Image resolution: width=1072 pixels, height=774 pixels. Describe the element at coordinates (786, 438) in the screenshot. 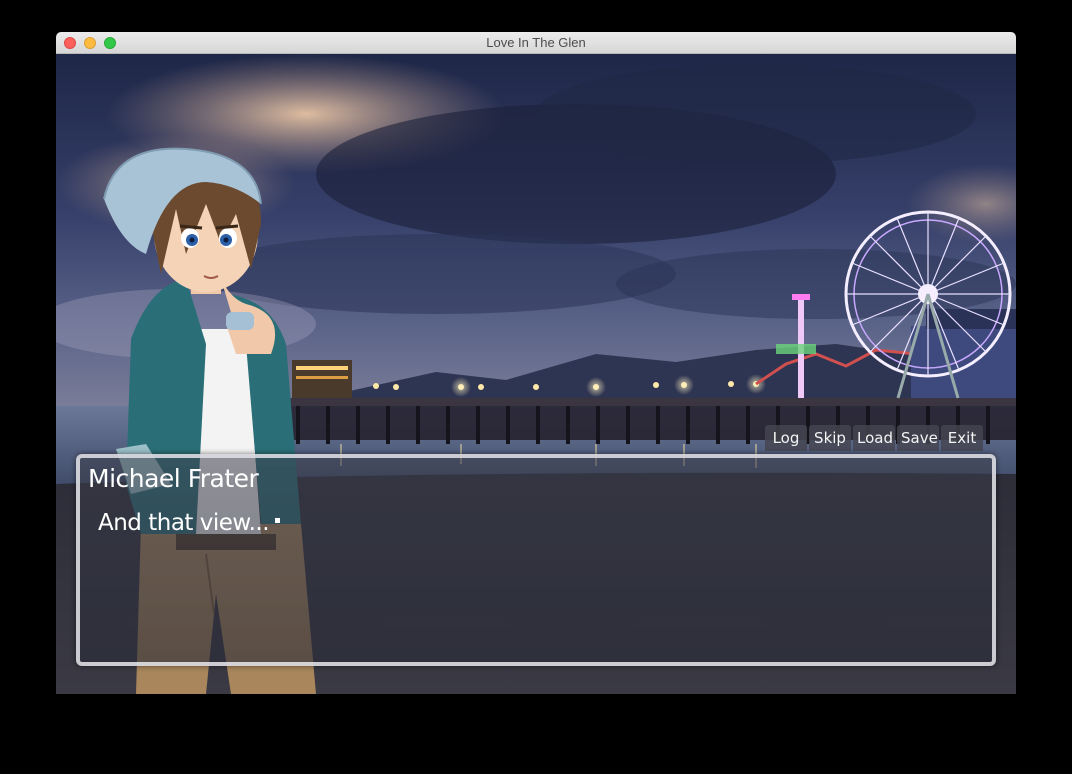

I see `log-button: Log` at that location.